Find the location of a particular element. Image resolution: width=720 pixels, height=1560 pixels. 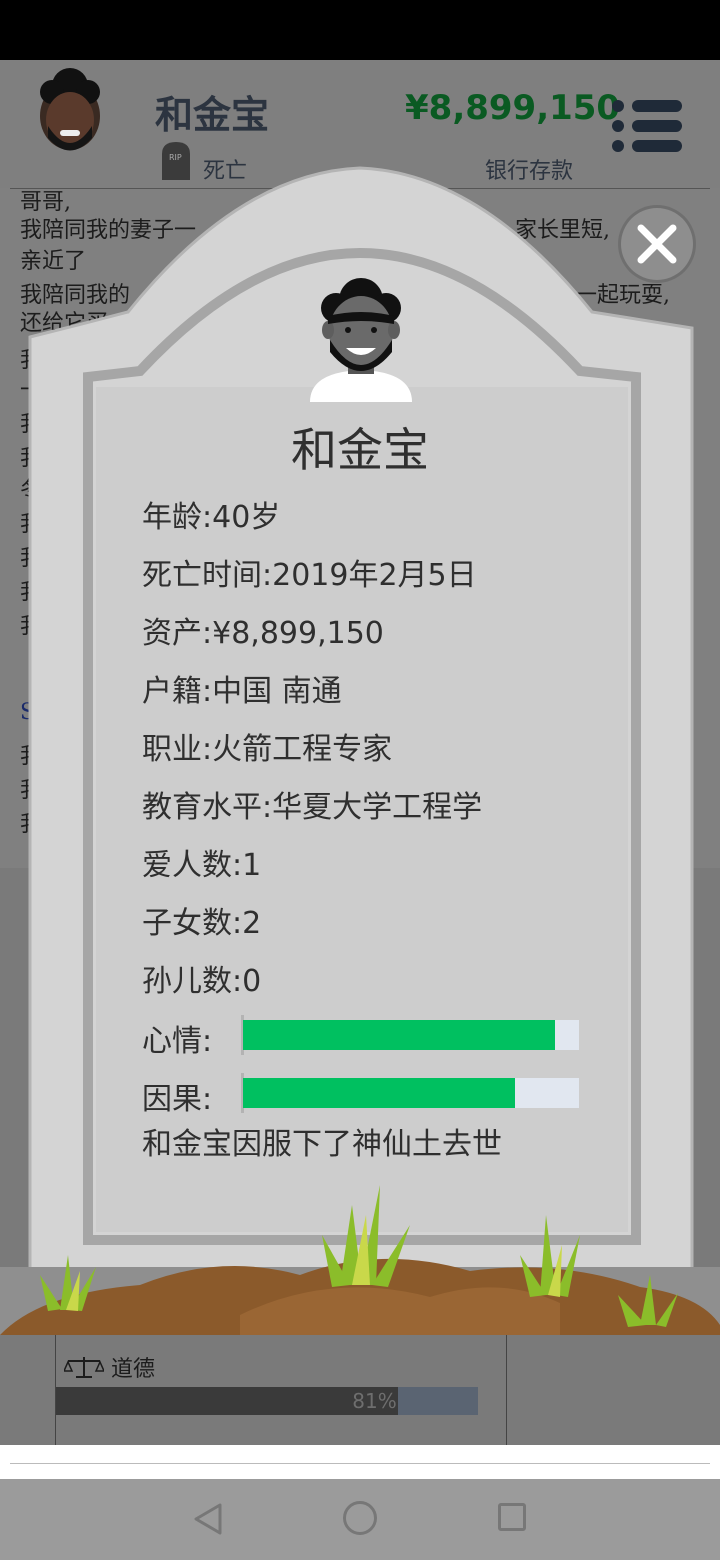

scale-icon is located at coordinates (84, 1367).